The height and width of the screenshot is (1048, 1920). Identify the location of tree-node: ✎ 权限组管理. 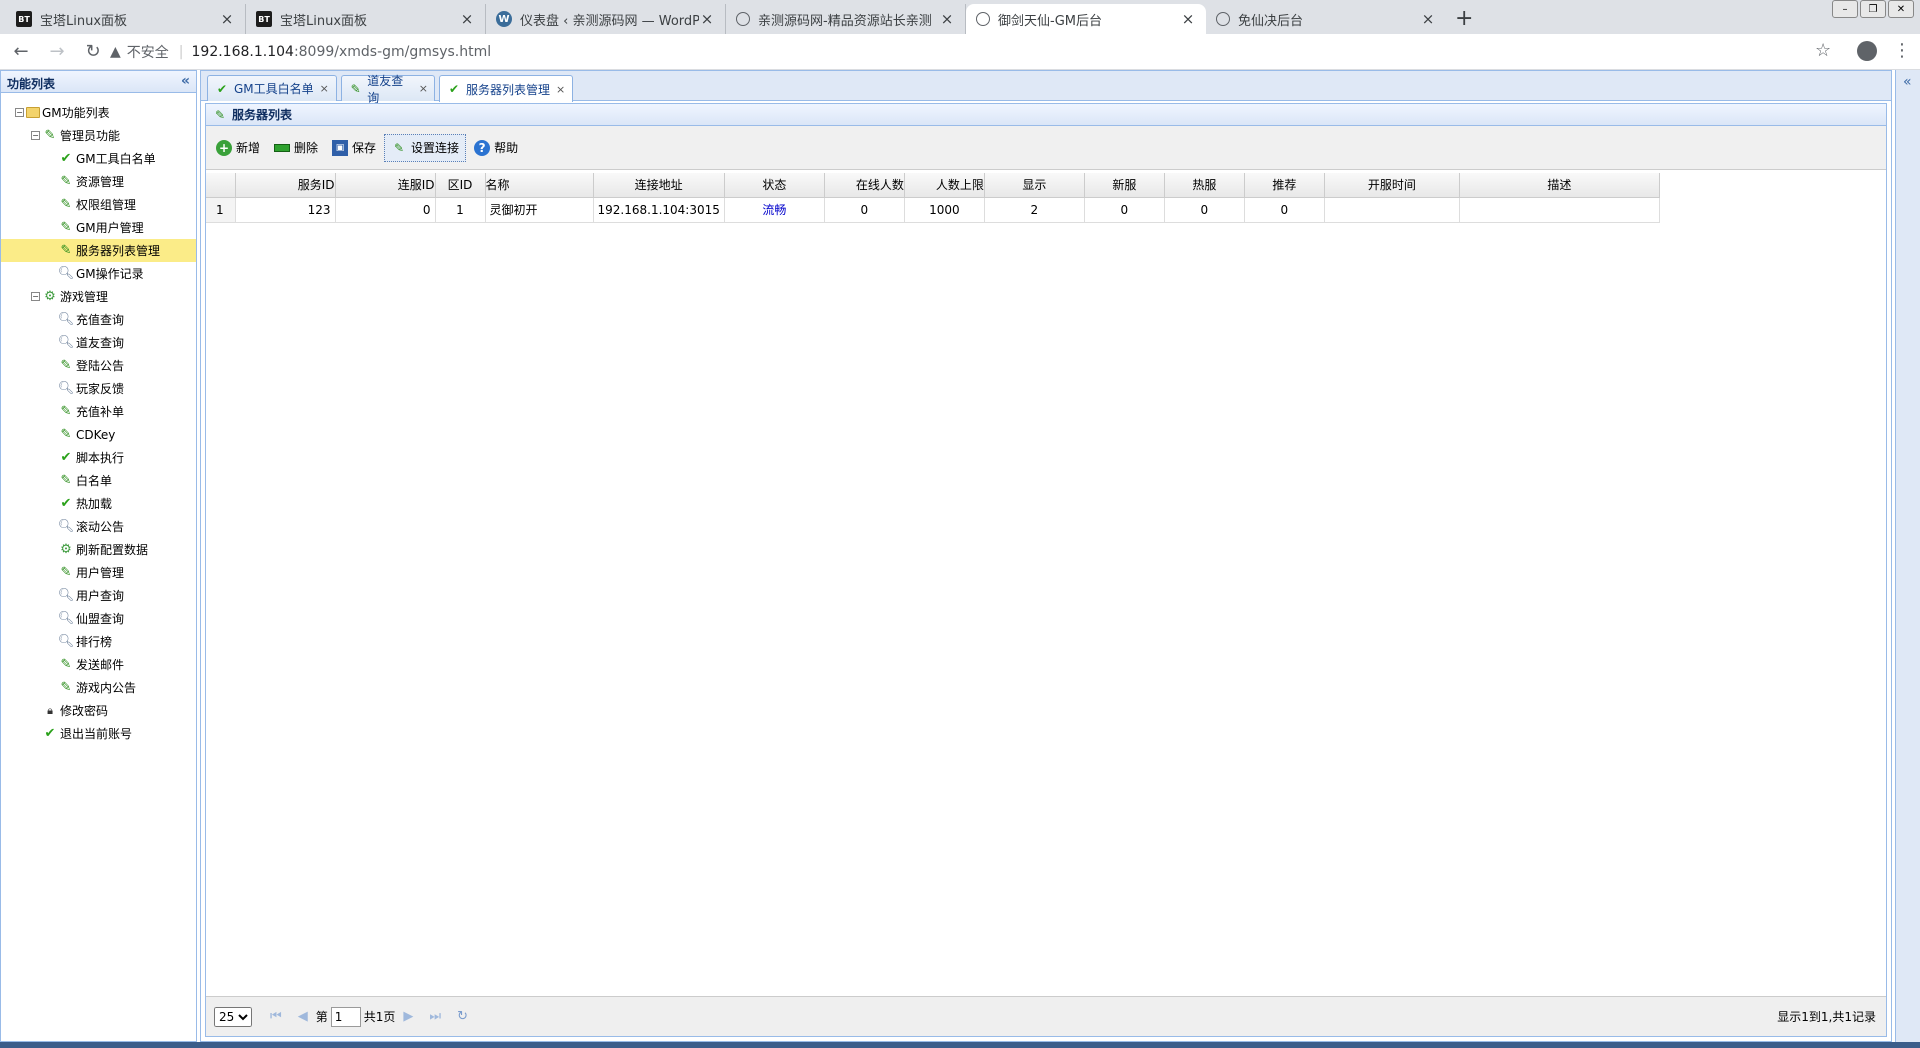
(98, 204).